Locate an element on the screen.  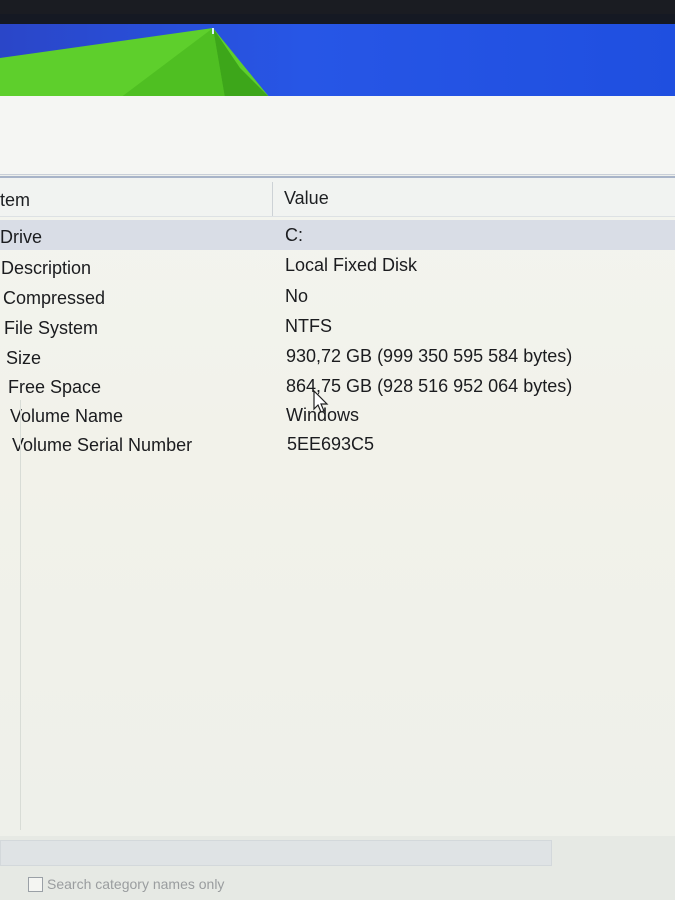
row-item: Volume Name is located at coordinates (67, 416).